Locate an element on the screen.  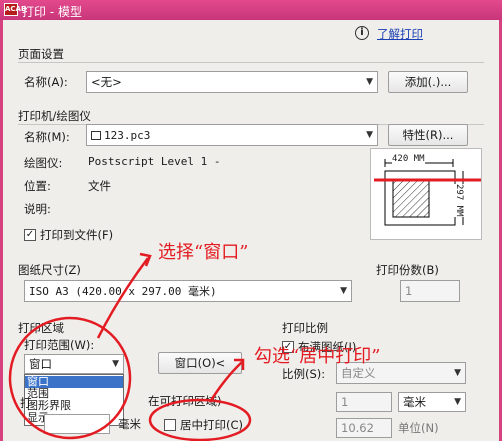
annotation-check-center: 勾选“居中打印” is located at coordinates (317, 356).